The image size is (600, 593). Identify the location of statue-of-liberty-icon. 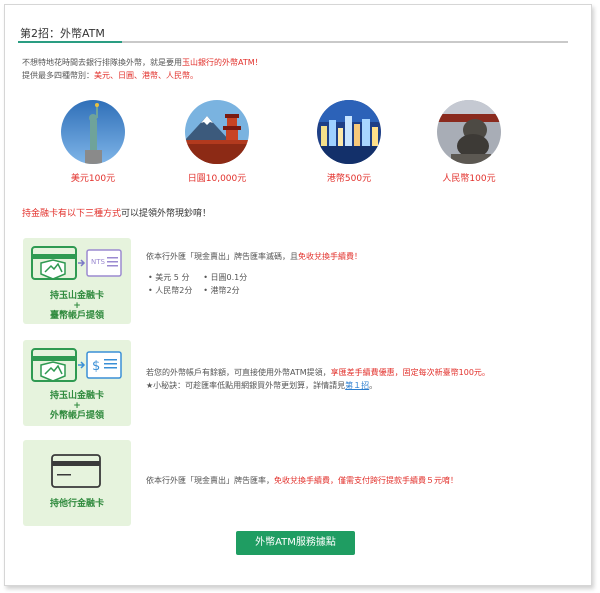
(93, 132).